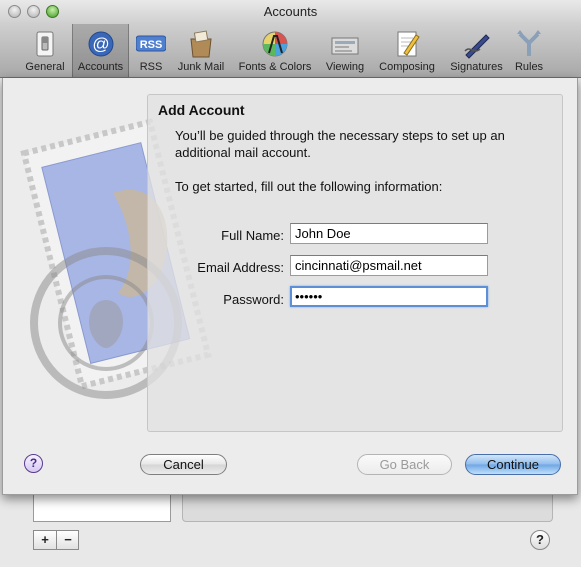 Image resolution: width=581 pixels, height=567 pixels. I want to click on toolbar-signatures: Signatures, so click(476, 50).